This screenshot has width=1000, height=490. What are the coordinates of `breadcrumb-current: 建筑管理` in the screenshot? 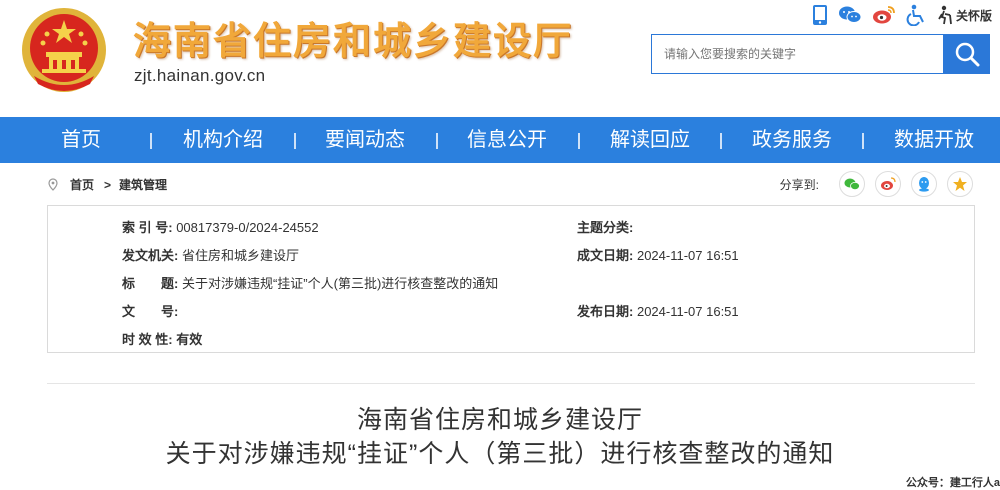 It's located at (143, 184).